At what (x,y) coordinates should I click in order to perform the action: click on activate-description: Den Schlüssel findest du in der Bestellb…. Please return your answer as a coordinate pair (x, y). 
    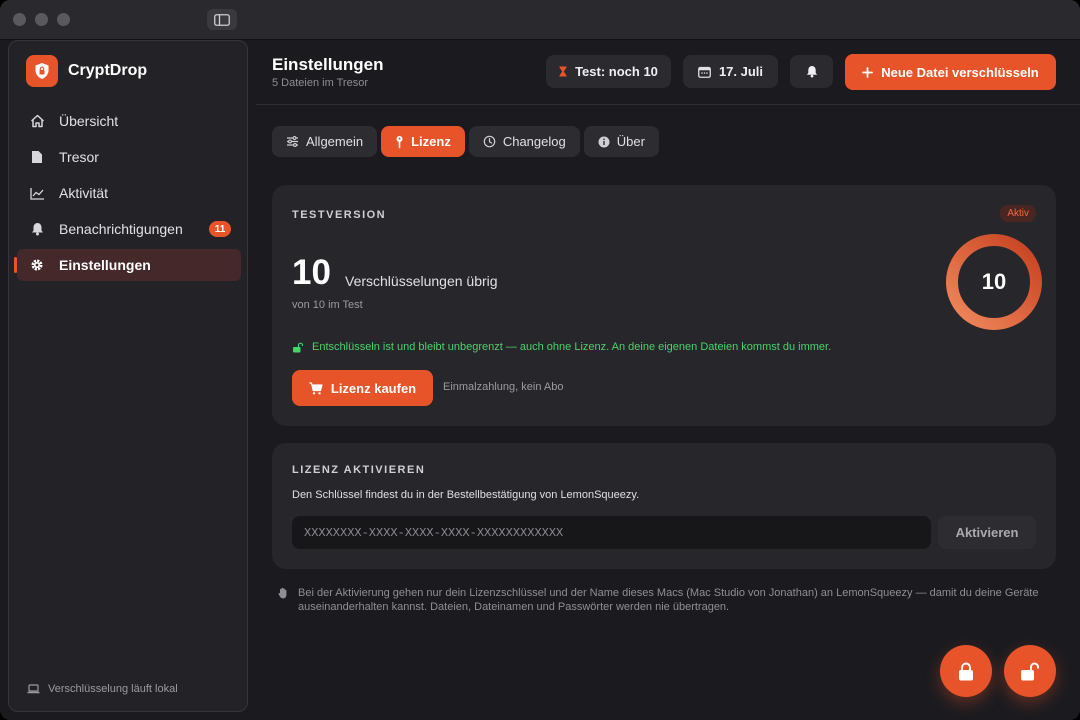
    Looking at the image, I should click on (466, 495).